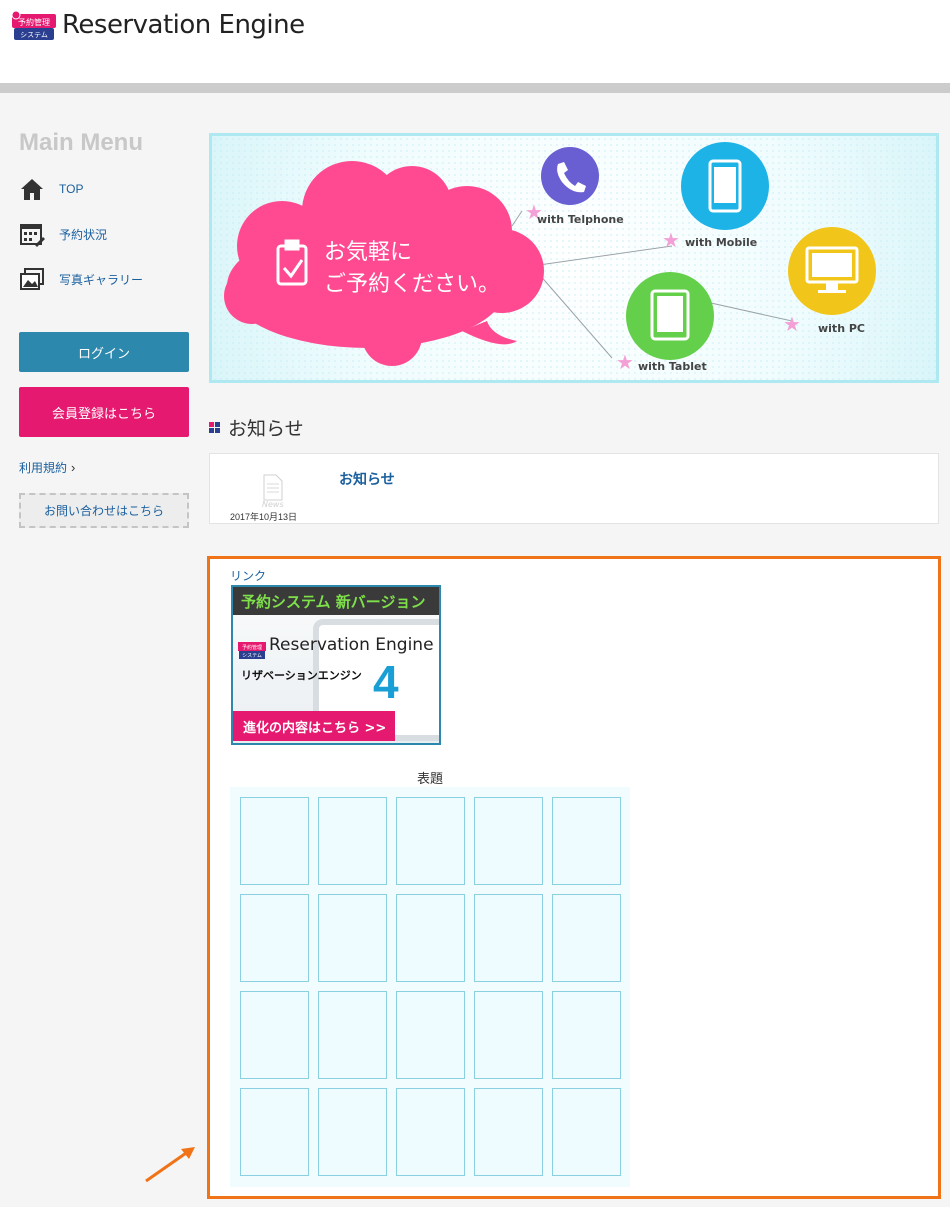 The image size is (950, 1207). I want to click on arrow-annotation-icon, so click(170, 1165).